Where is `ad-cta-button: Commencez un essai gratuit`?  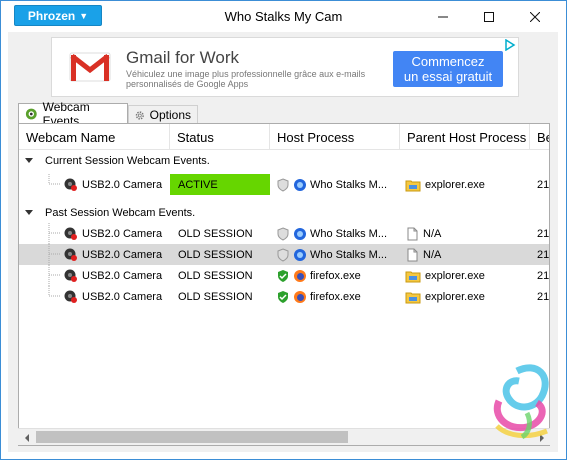
ad-cta-button: Commencez un essai gratuit is located at coordinates (448, 69).